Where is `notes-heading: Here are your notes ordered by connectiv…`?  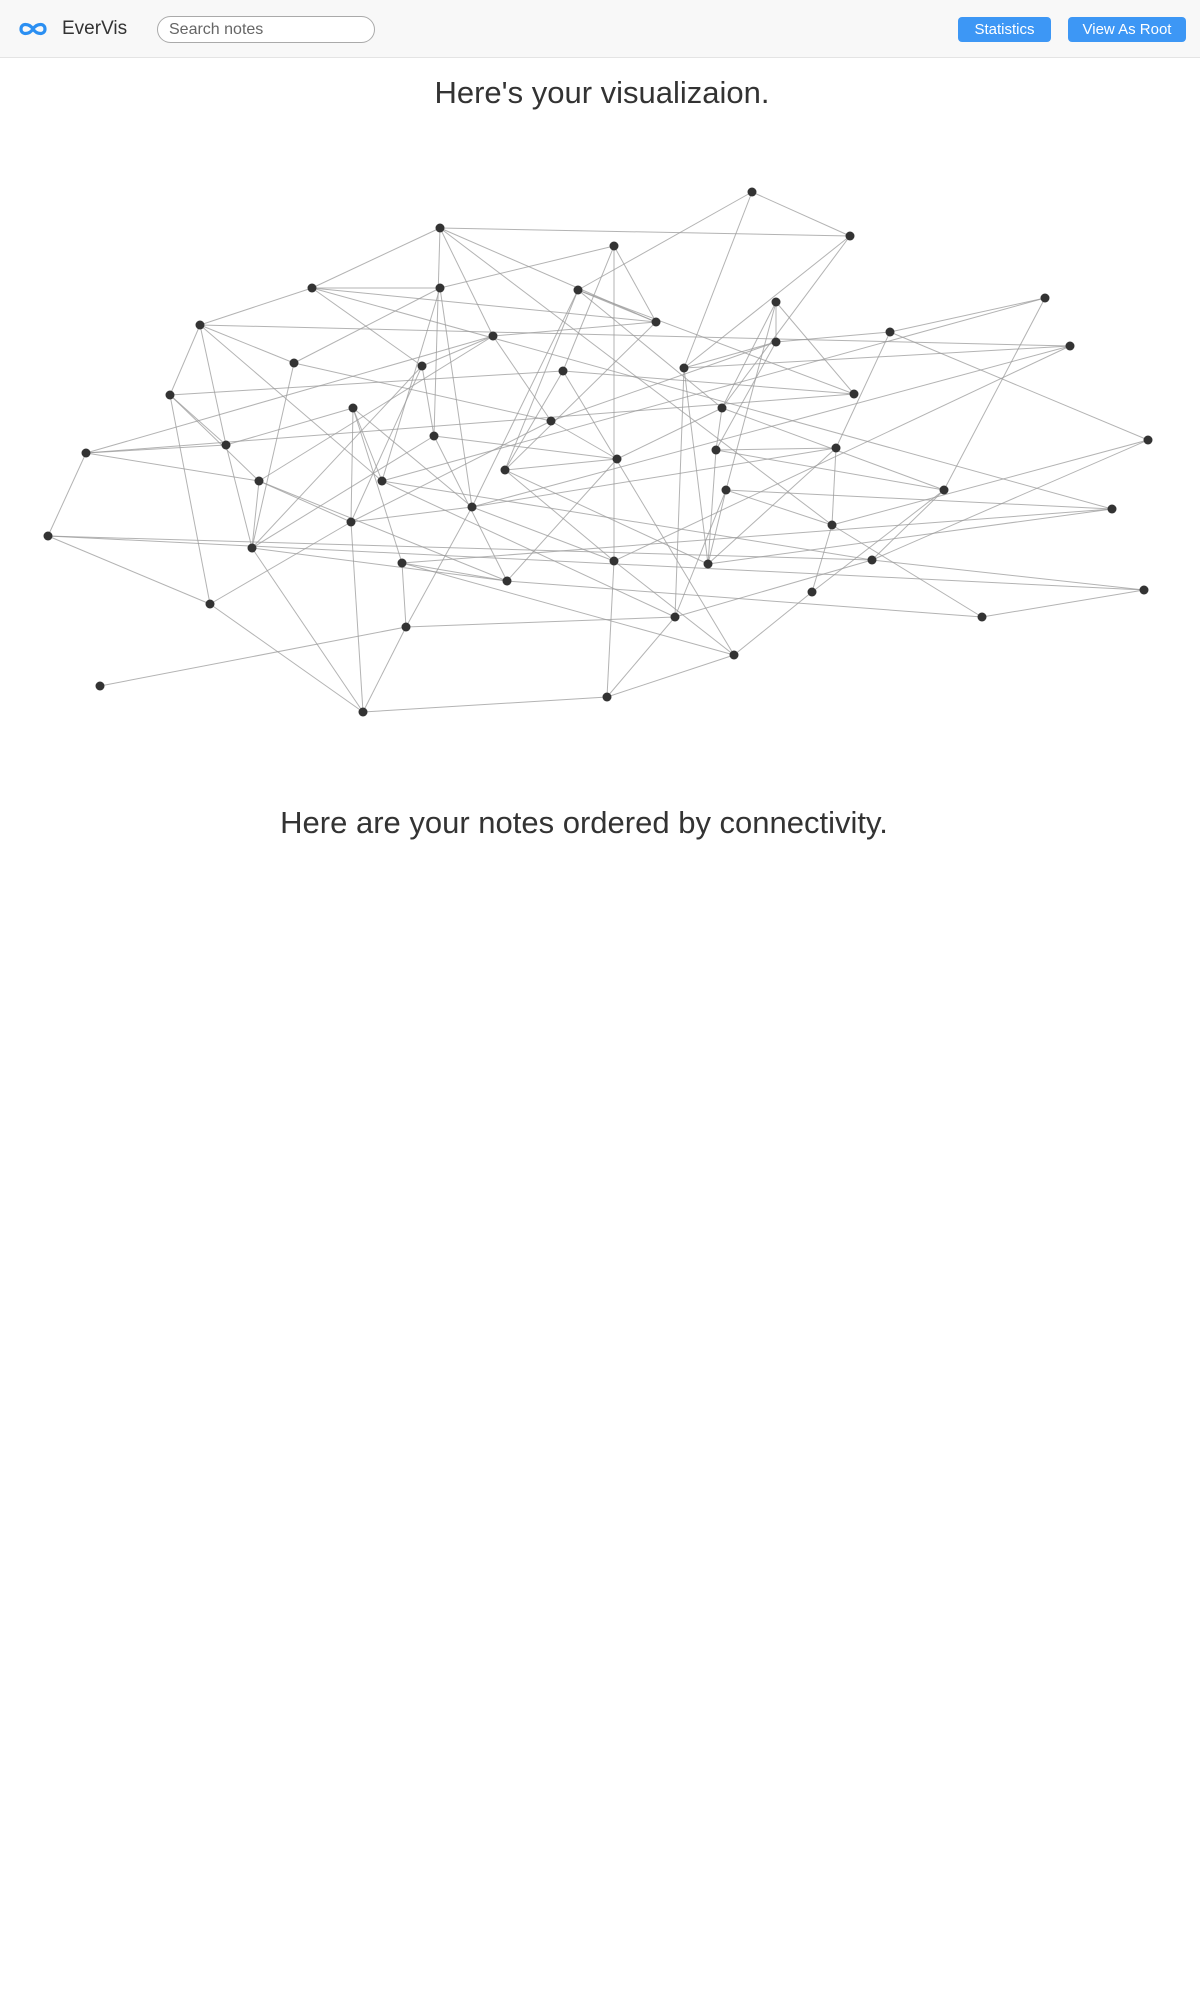
notes-heading: Here are your notes ordered by connectiv… is located at coordinates (584, 822).